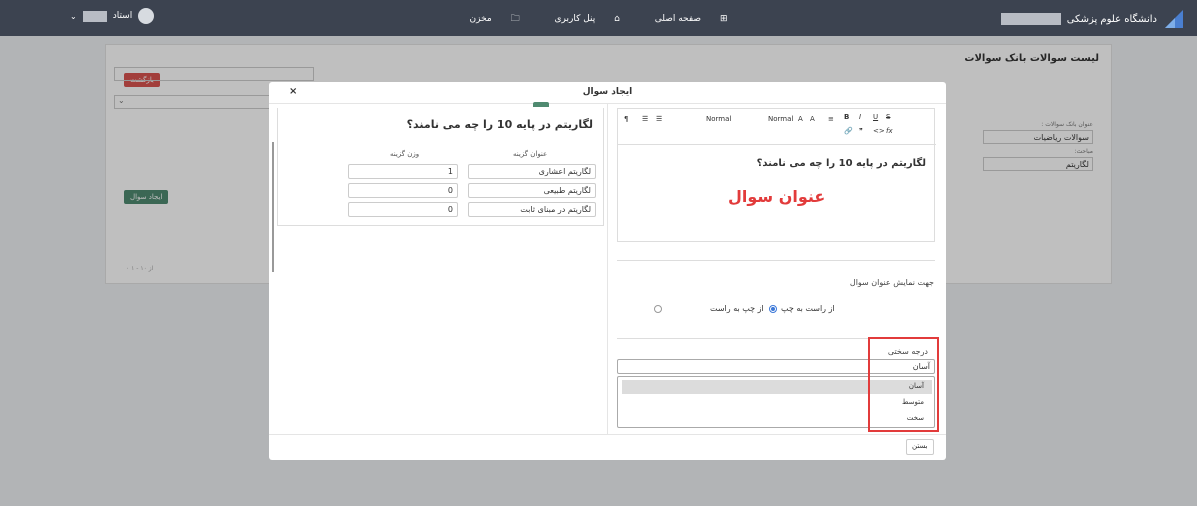 The width and height of the screenshot is (1197, 506). What do you see at coordinates (723, 19) in the screenshot?
I see `grid-icon: ⊞` at bounding box center [723, 19].